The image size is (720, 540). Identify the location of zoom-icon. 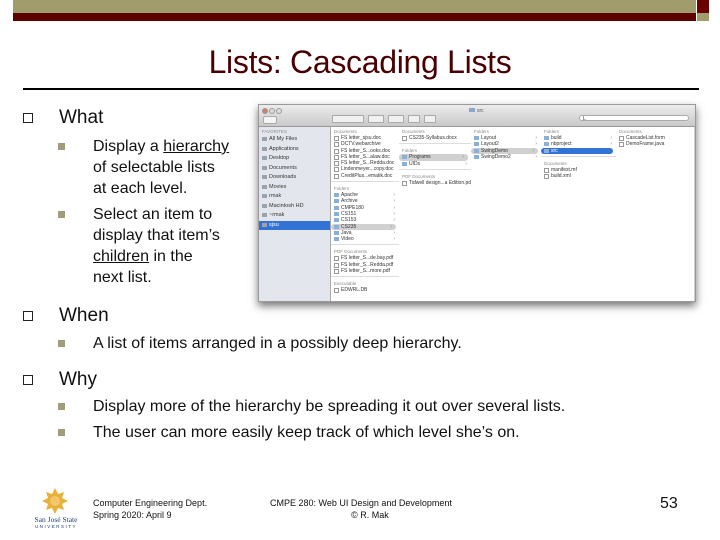
(279, 111).